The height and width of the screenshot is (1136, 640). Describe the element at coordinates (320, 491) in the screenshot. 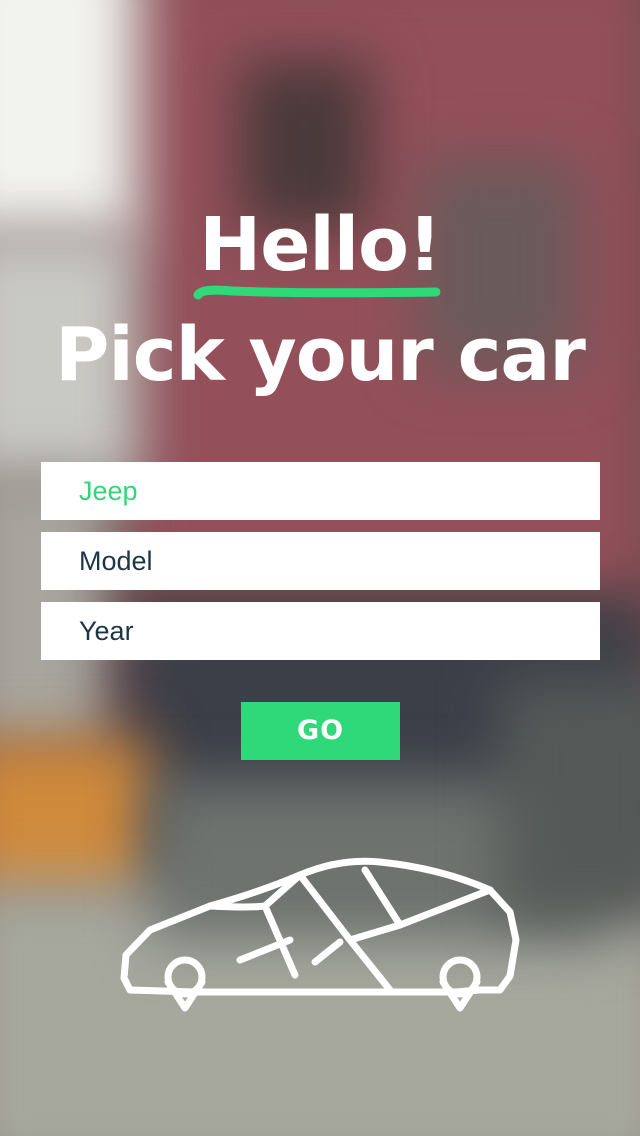

I see `make-input: Jeep` at that location.